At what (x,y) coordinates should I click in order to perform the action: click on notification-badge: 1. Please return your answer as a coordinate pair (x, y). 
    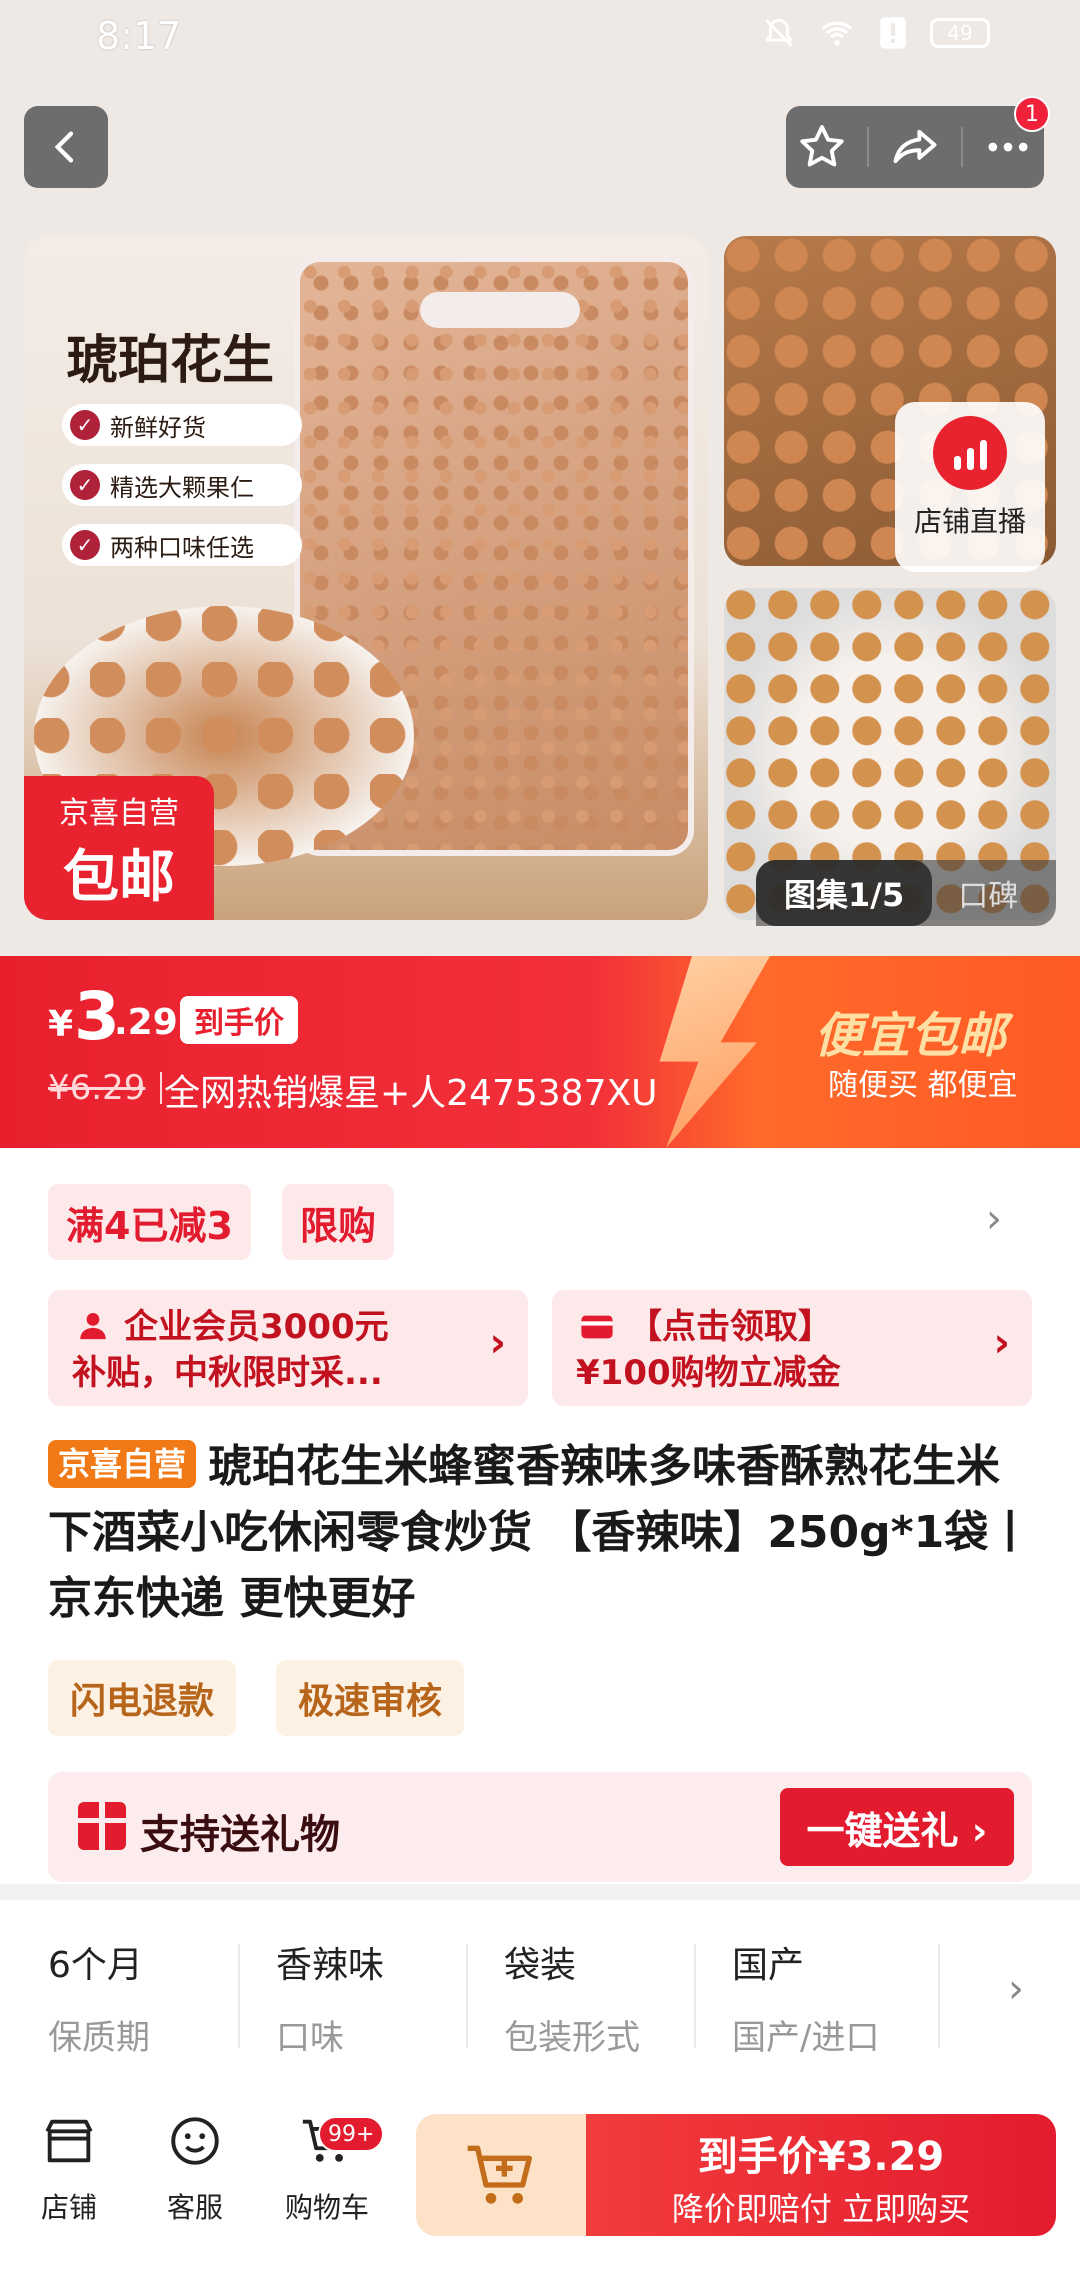
    Looking at the image, I should click on (1032, 114).